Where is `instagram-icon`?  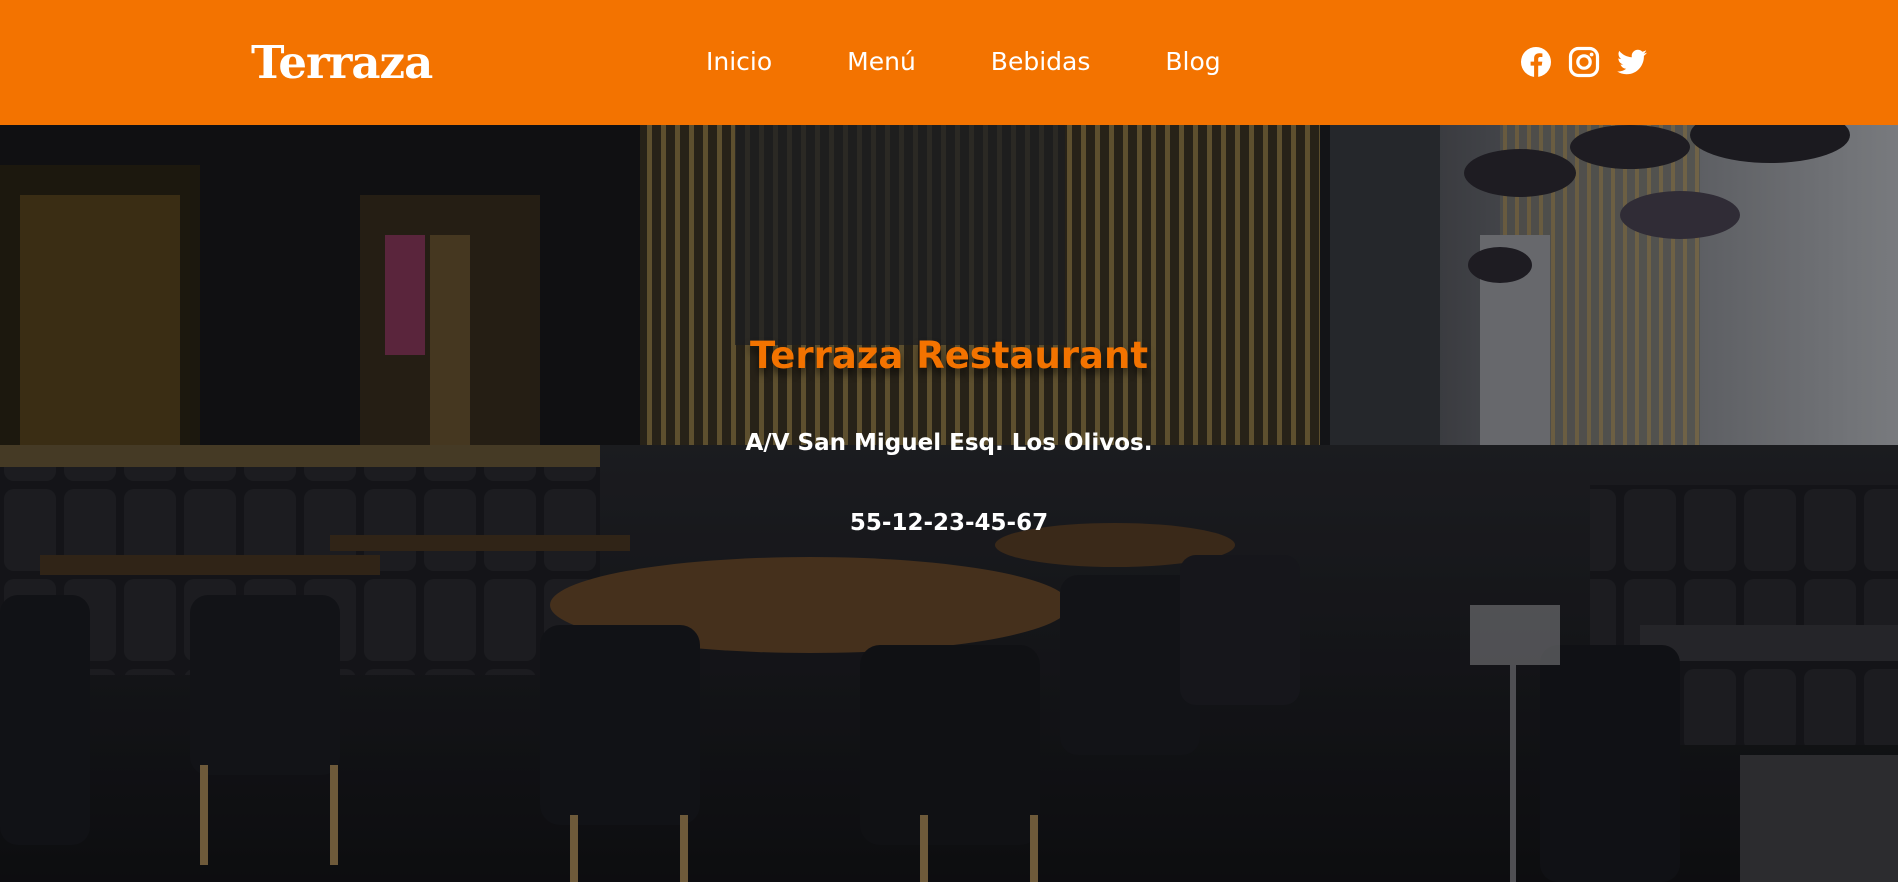 instagram-icon is located at coordinates (1584, 62).